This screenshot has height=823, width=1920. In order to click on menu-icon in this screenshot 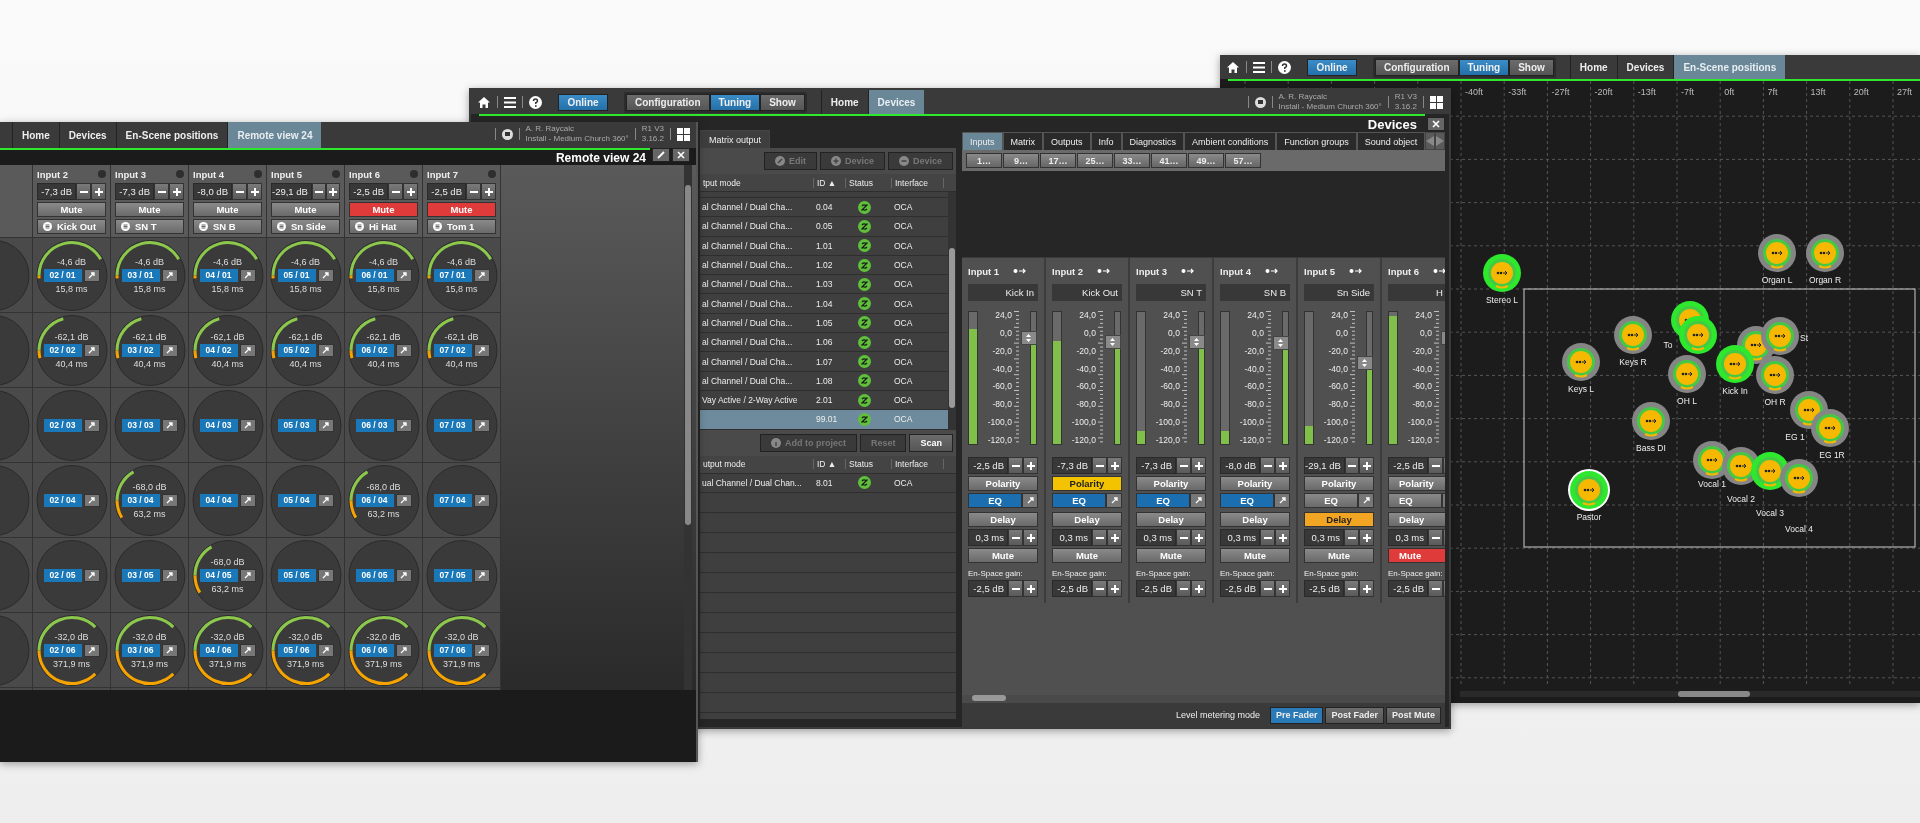, I will do `click(1259, 67)`.